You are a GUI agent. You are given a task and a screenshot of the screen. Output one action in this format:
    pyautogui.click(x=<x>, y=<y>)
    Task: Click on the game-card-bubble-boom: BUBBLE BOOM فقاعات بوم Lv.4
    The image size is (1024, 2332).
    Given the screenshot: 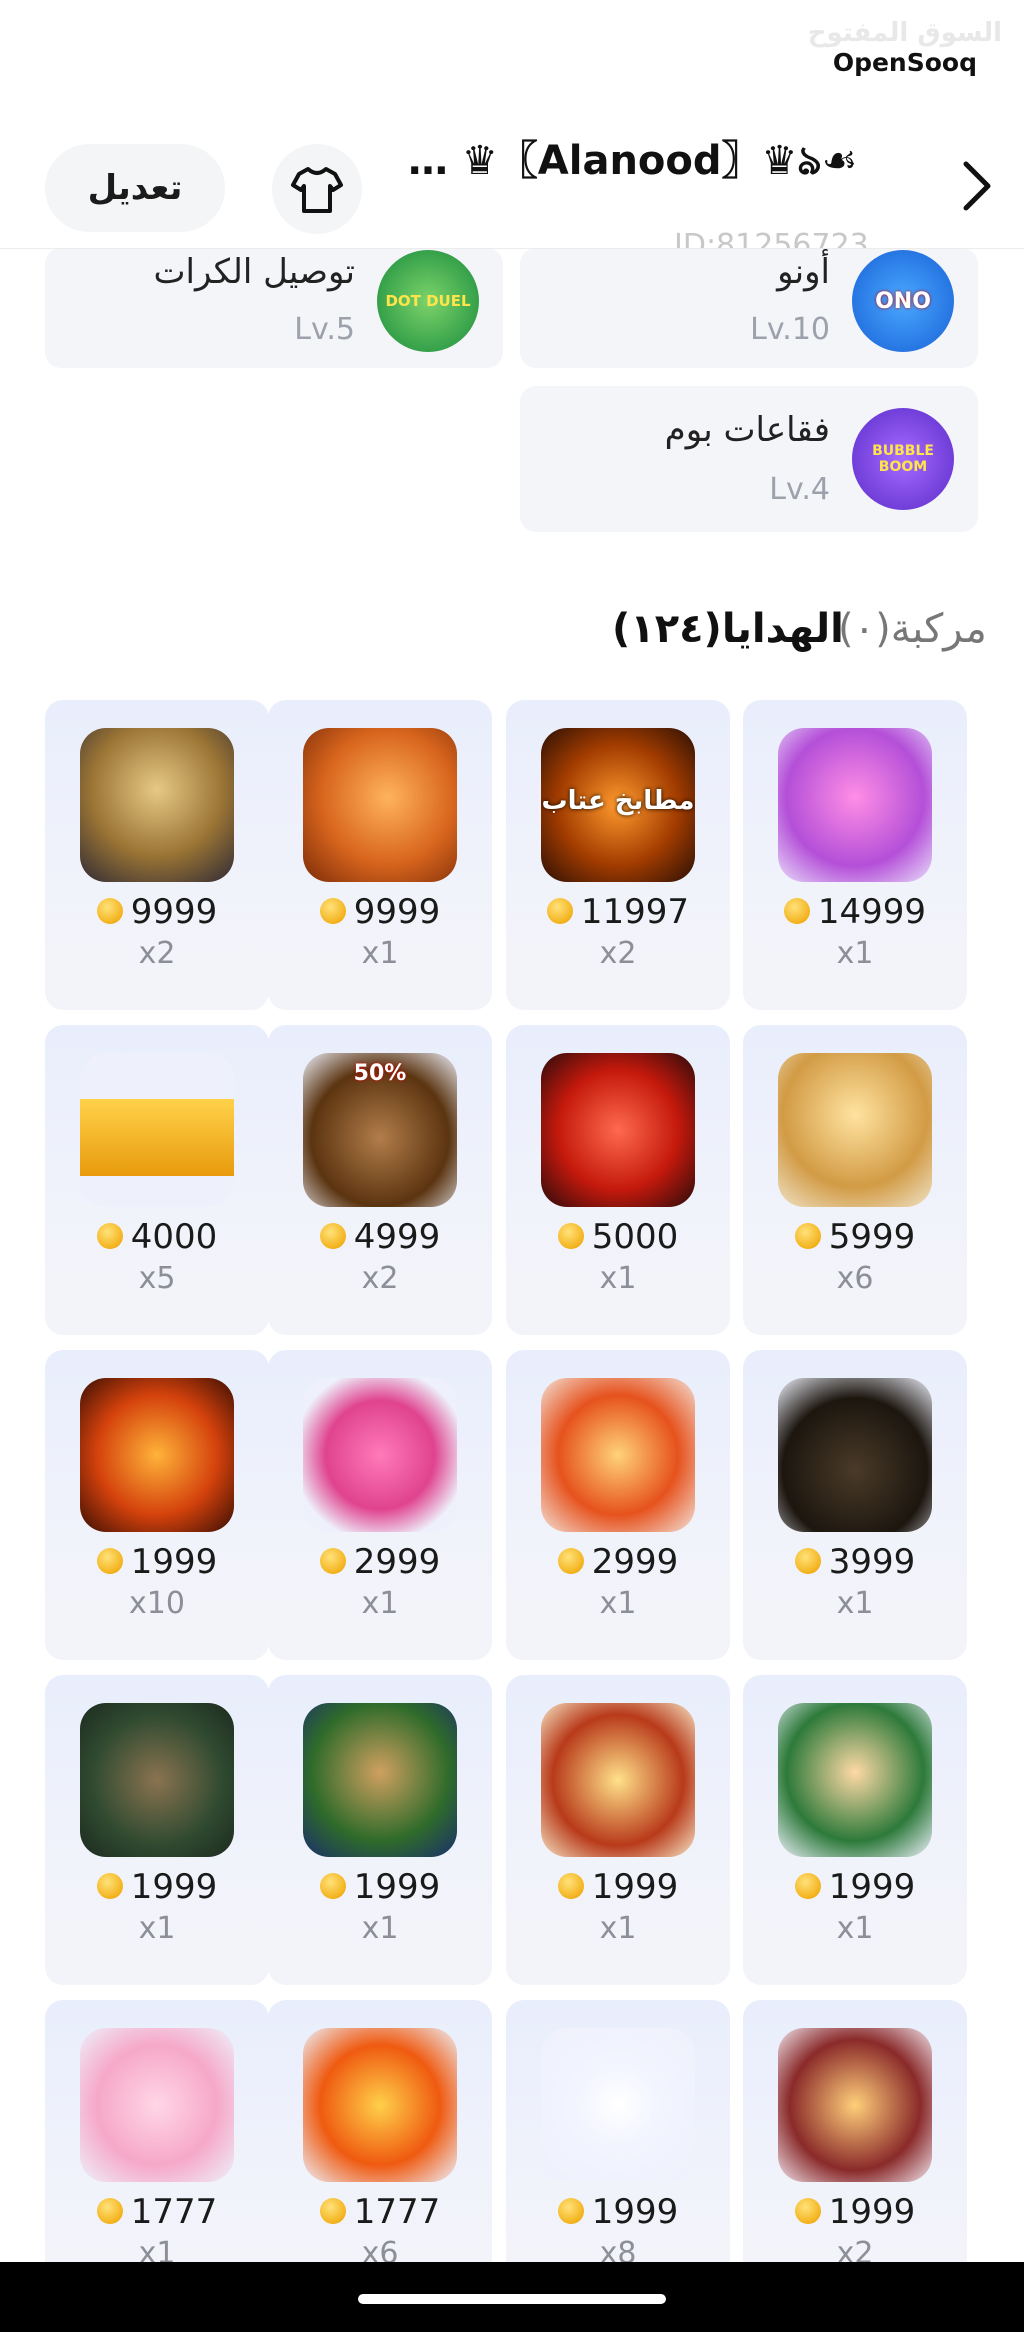 What is the action you would take?
    pyautogui.click(x=749, y=459)
    